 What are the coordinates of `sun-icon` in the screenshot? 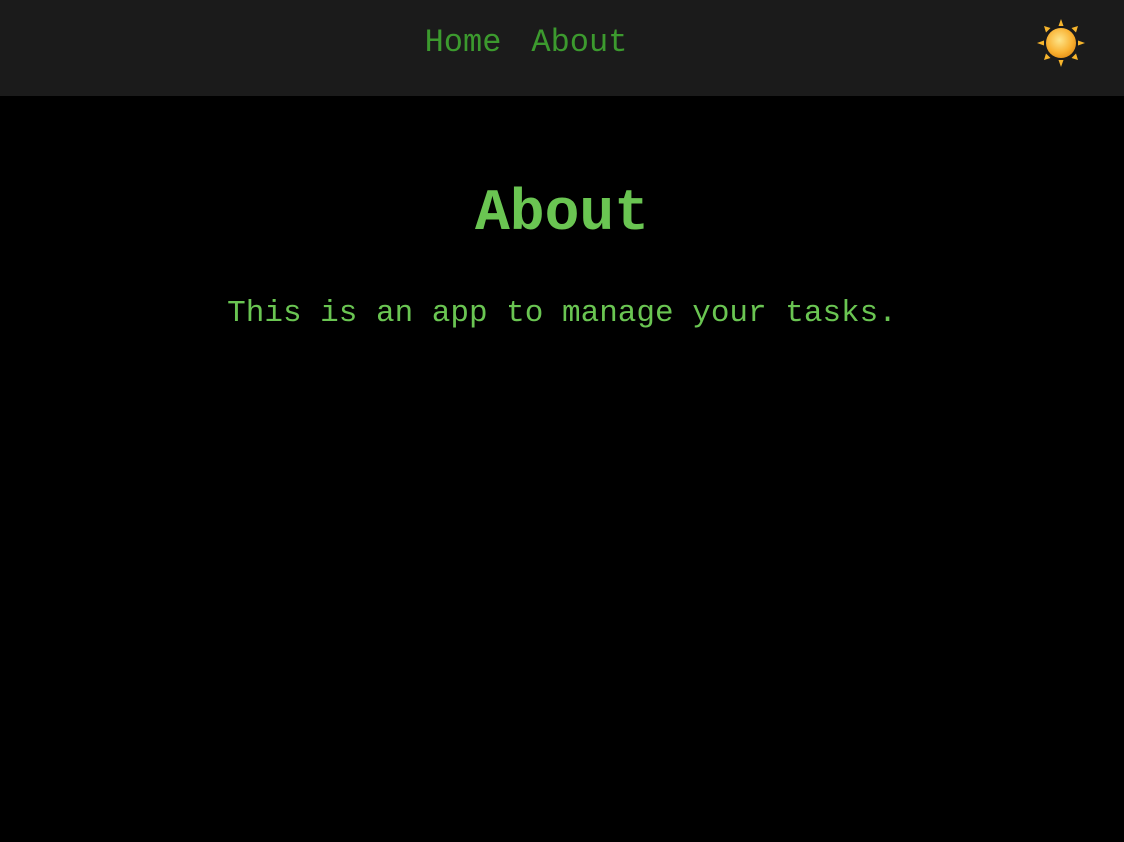 It's located at (1061, 43).